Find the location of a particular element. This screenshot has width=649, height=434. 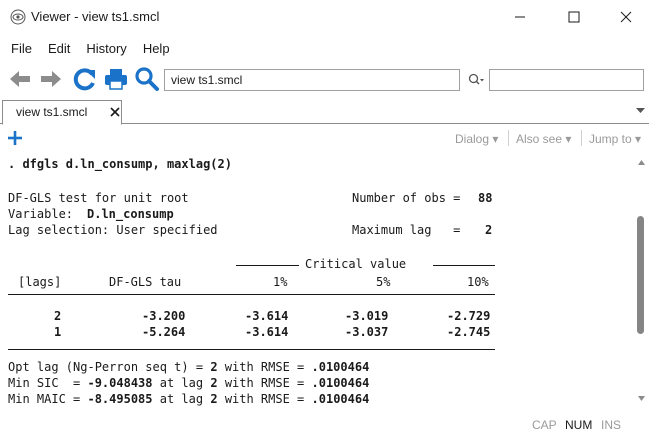

min-maic-rmse: .0100464 is located at coordinates (340, 399).